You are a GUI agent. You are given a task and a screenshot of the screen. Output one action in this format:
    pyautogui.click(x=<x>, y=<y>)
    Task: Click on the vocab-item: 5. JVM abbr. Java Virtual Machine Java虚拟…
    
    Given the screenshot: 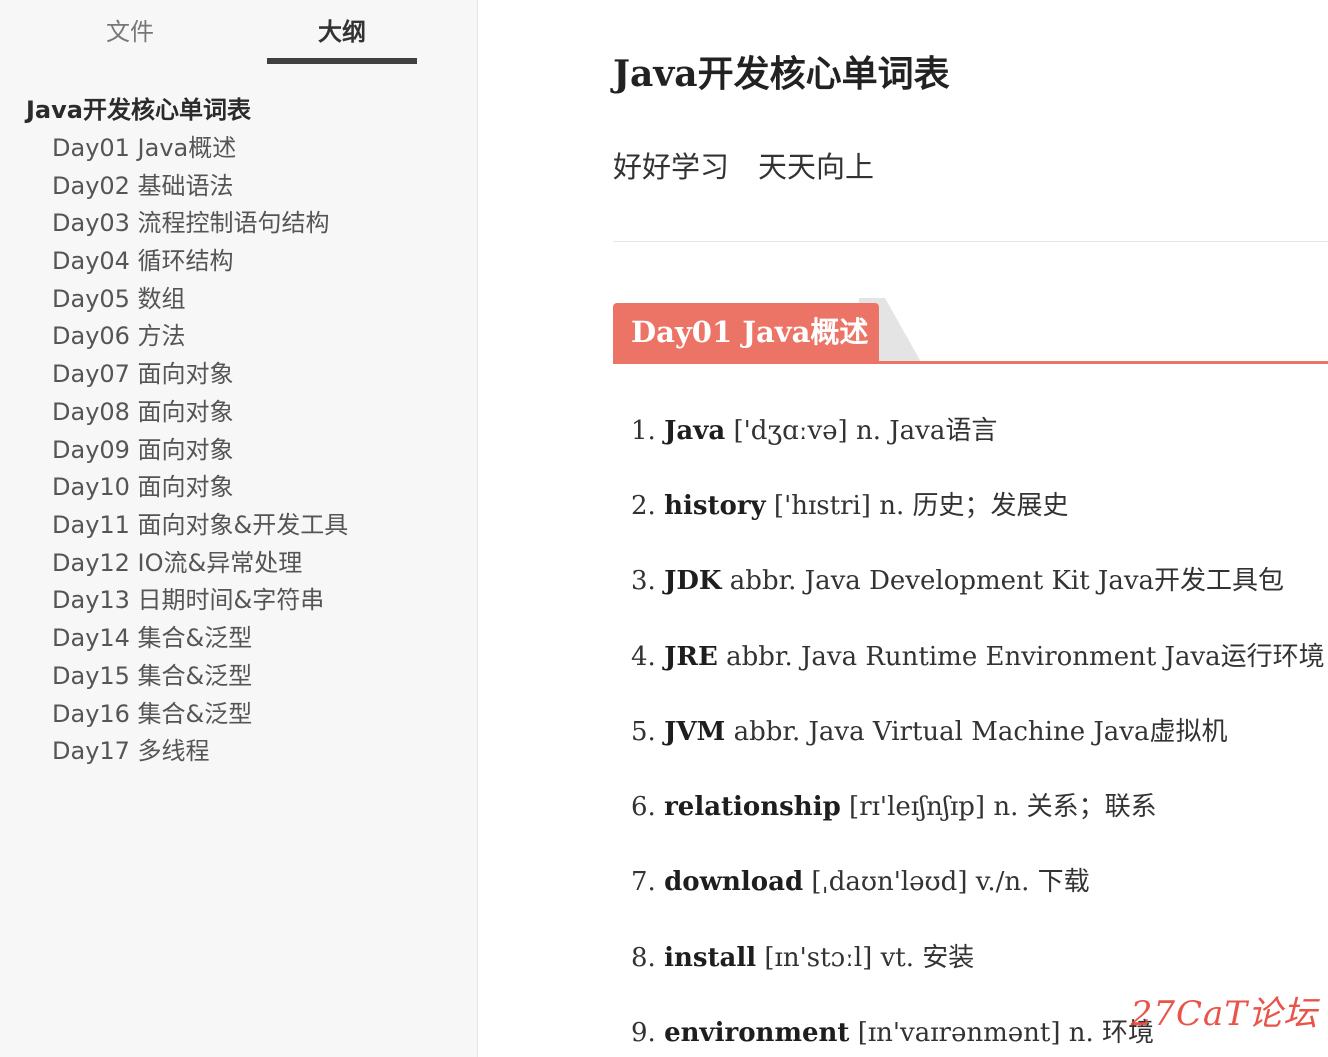 What is the action you would take?
    pyautogui.click(x=929, y=732)
    